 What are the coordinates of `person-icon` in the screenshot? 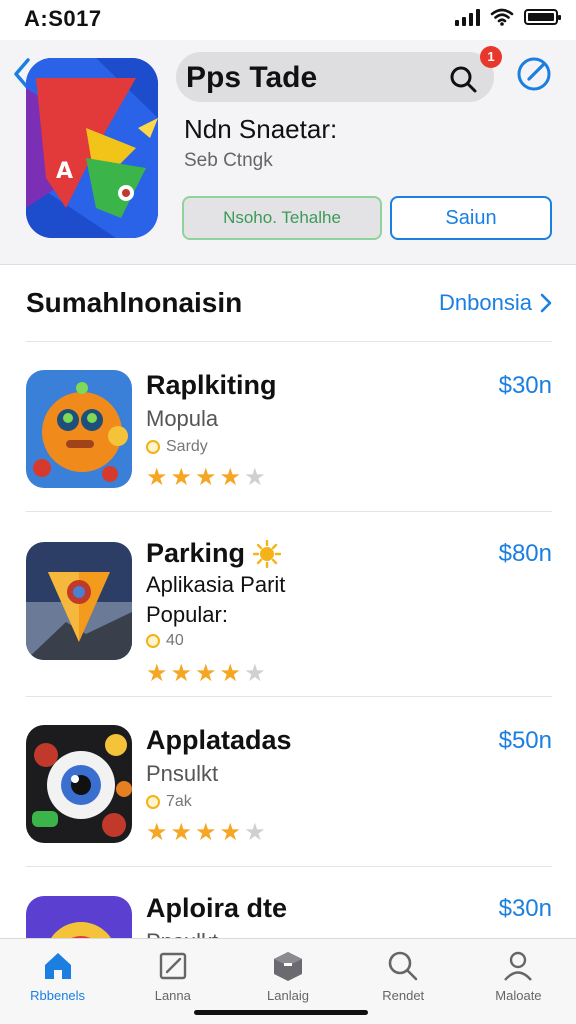 It's located at (518, 966).